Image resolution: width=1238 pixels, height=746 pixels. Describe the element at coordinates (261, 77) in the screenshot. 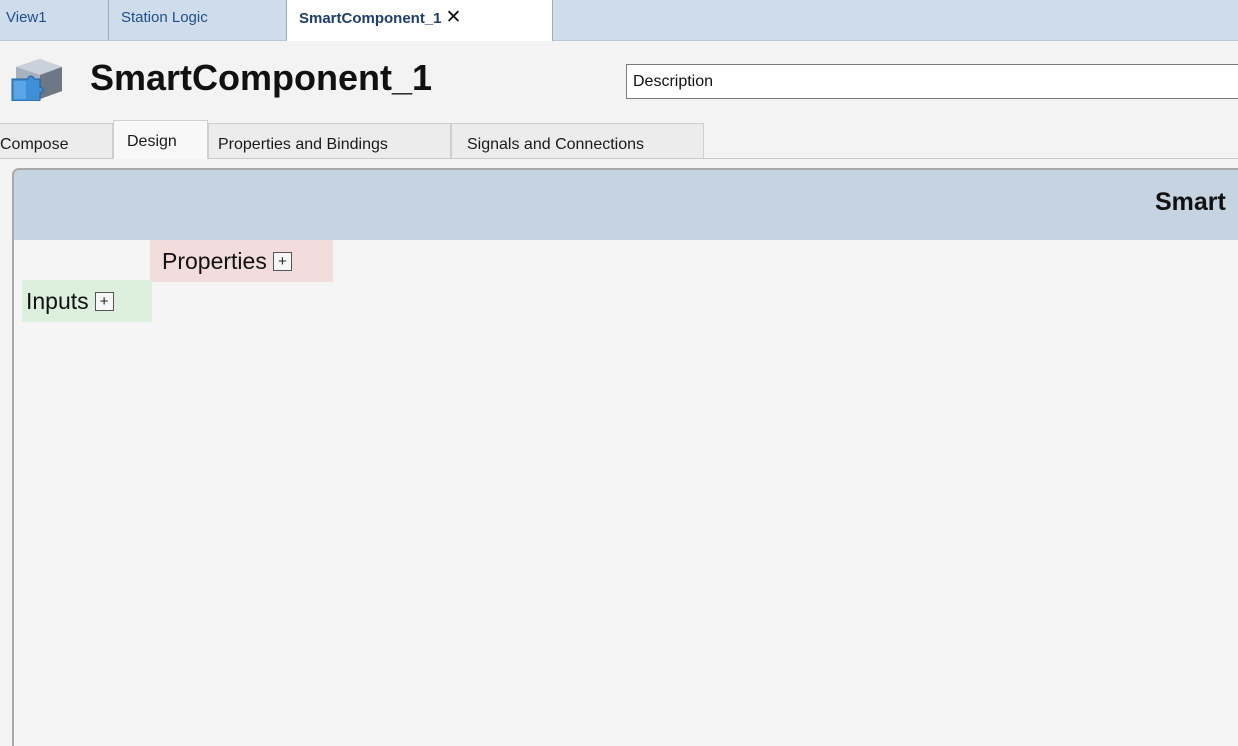

I see `component-title: SmartComponent_1` at that location.